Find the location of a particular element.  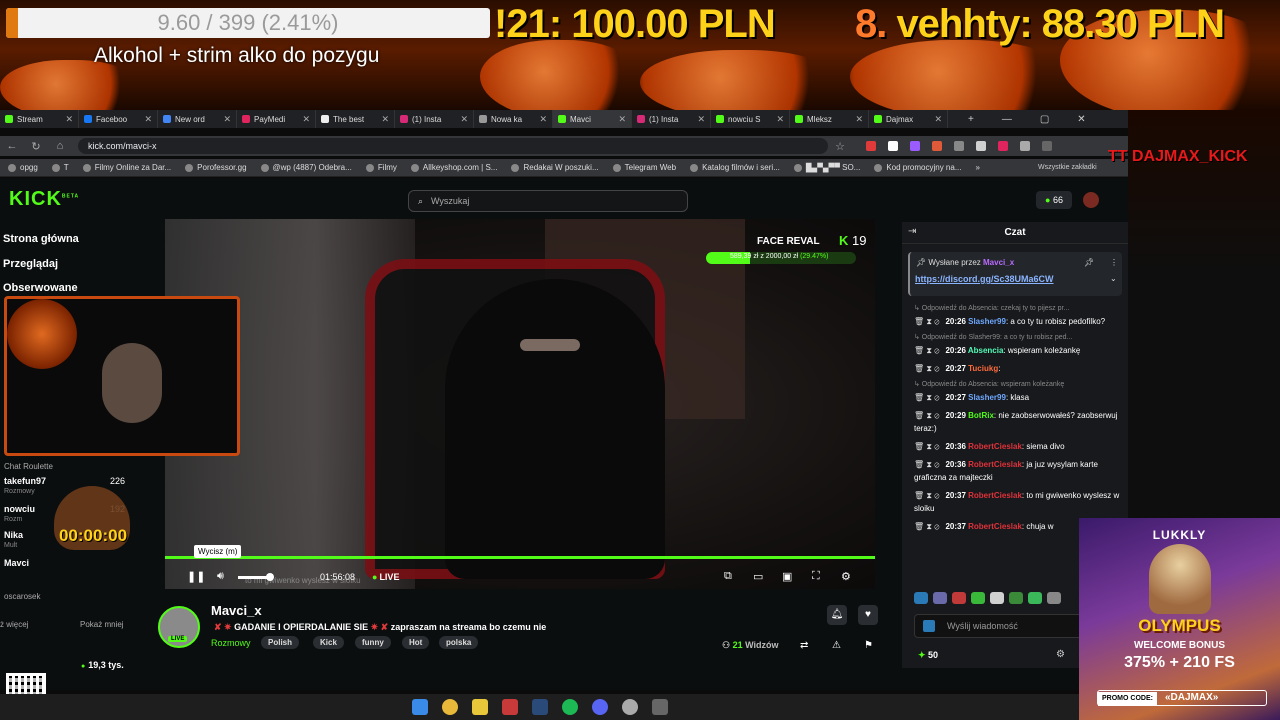

bookmark-item: T is located at coordinates (60, 167).